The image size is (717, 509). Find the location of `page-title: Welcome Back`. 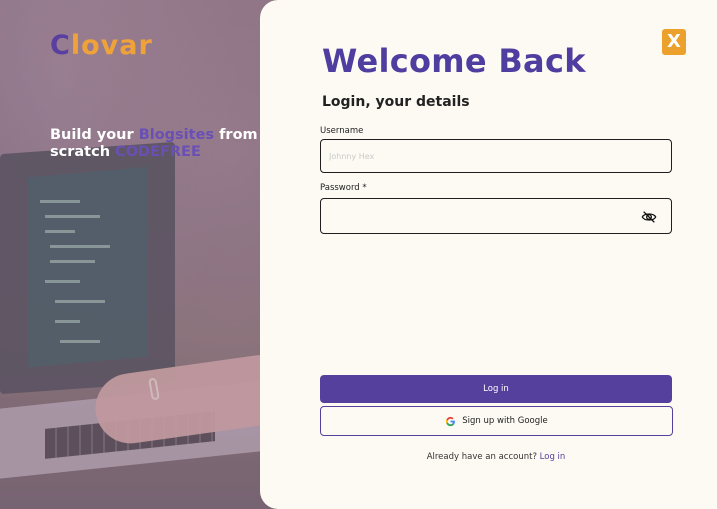

page-title: Welcome Back is located at coordinates (454, 61).